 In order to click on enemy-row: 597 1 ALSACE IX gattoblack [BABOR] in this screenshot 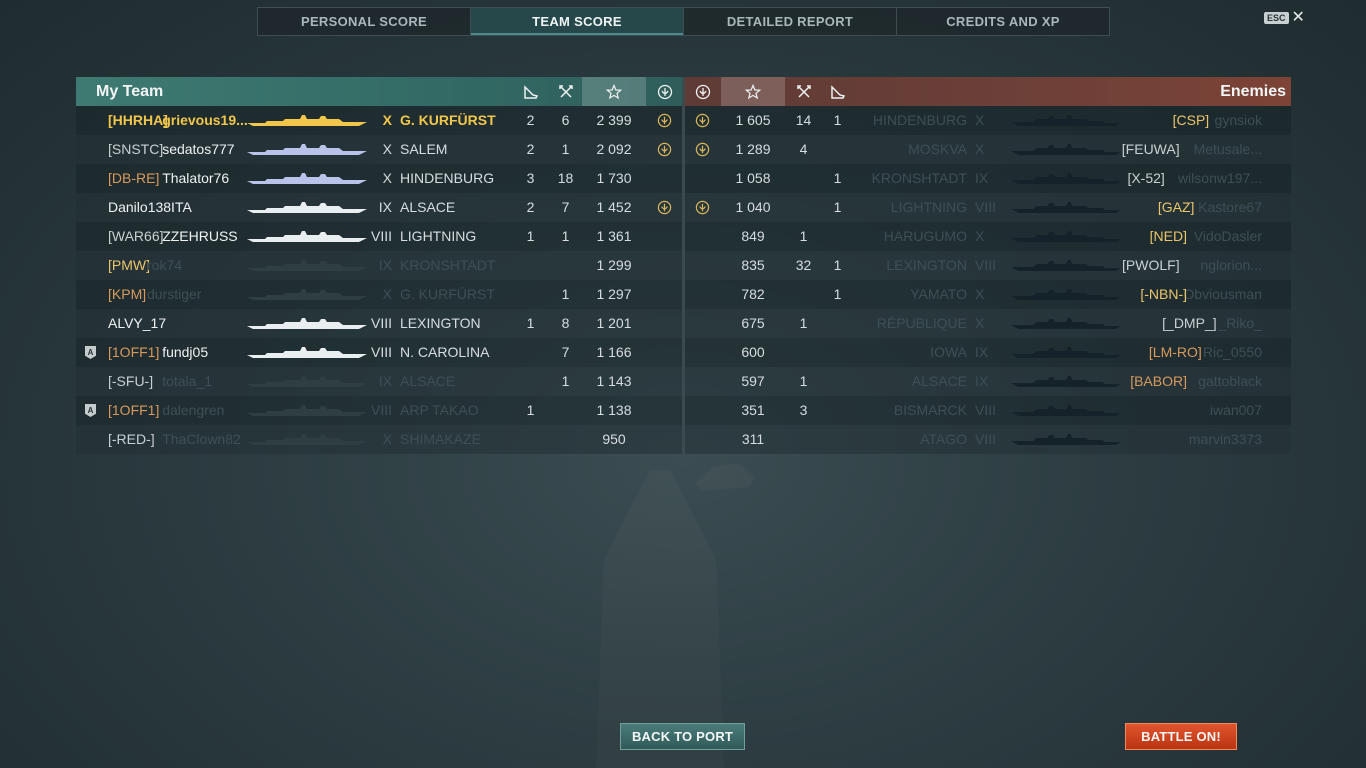, I will do `click(988, 381)`.